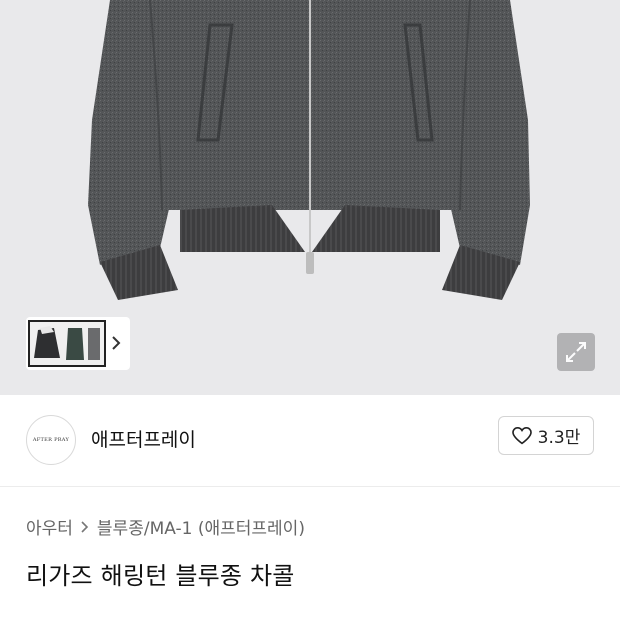  I want to click on like-count: 3.3만, so click(559, 438).